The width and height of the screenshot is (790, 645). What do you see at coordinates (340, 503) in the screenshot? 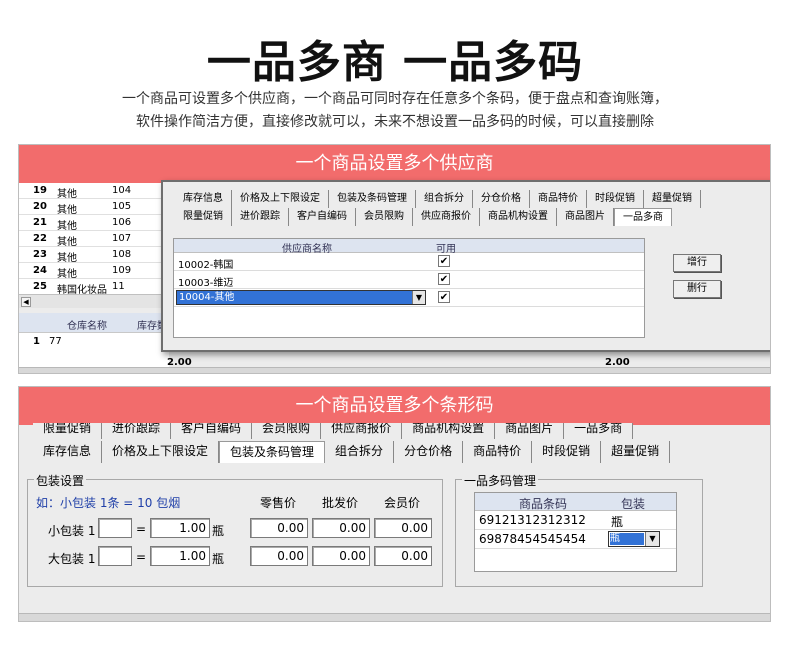
I see `col-wholesale-price: 批发价` at bounding box center [340, 503].